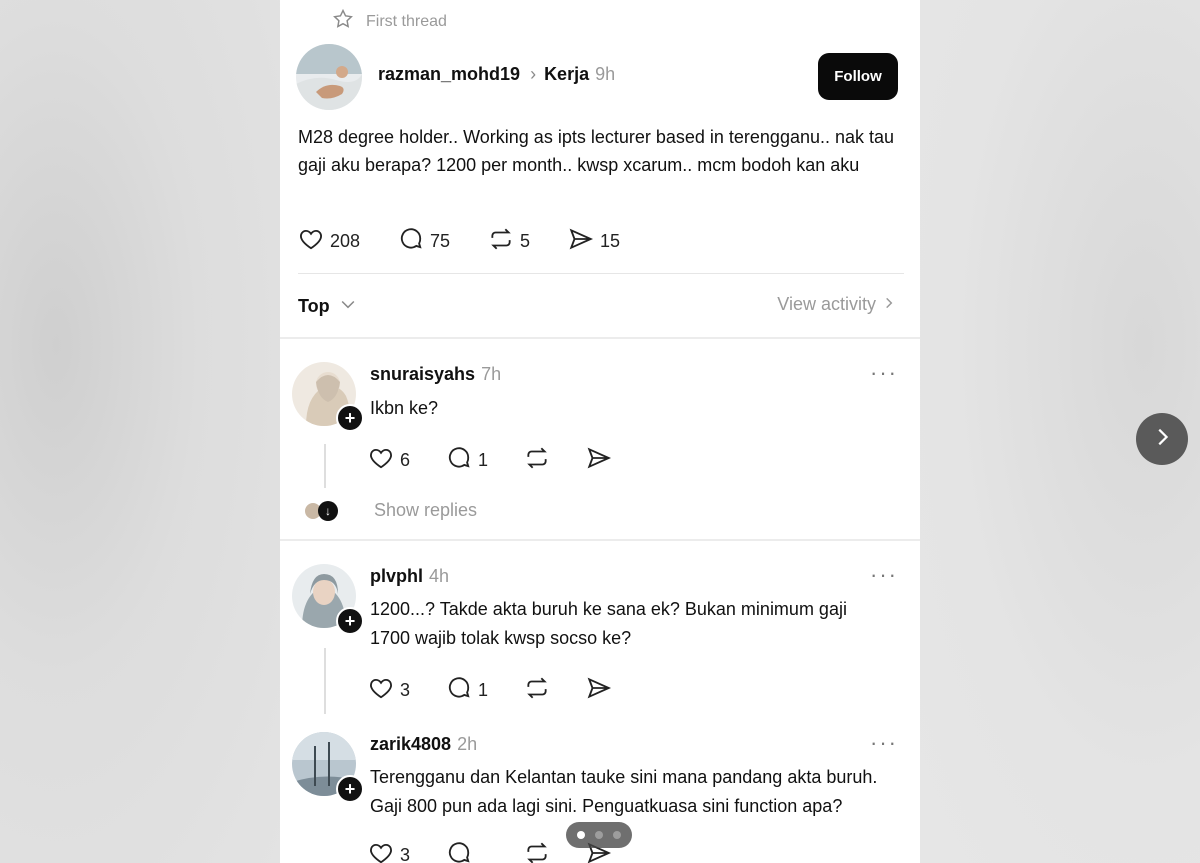 This screenshot has height=863, width=1200. I want to click on reply-username-text: zarik4808, so click(411, 744).